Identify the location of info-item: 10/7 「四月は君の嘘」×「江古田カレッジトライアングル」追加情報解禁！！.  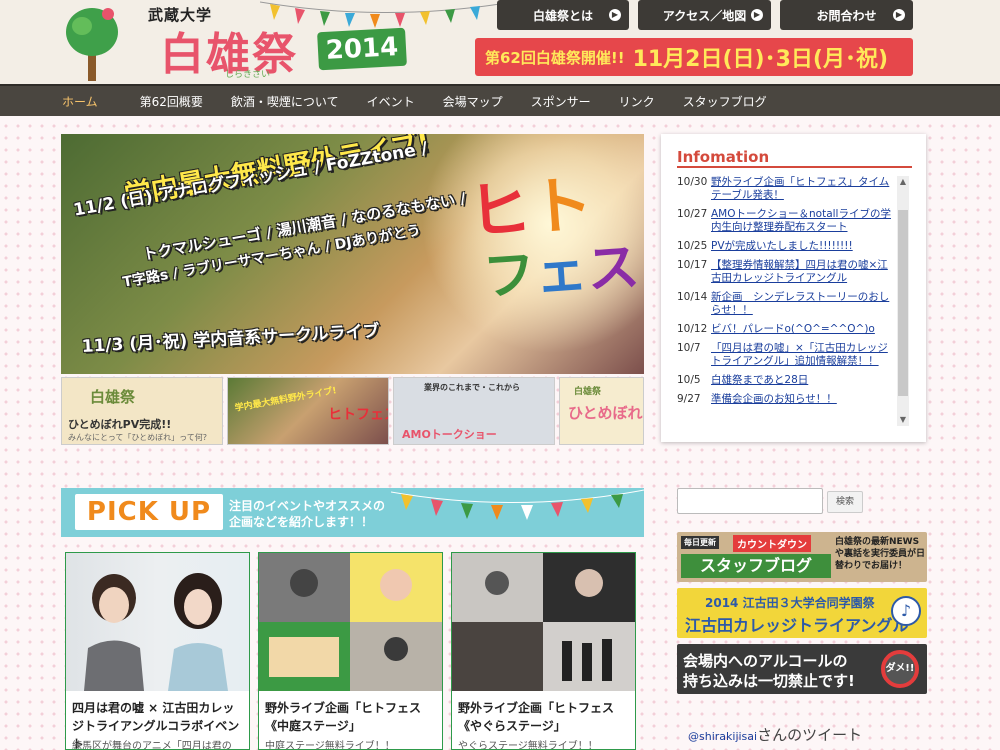
(786, 355).